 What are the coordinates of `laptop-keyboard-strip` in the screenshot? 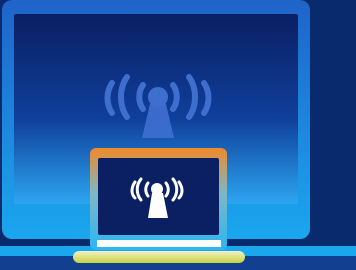 It's located at (159, 243).